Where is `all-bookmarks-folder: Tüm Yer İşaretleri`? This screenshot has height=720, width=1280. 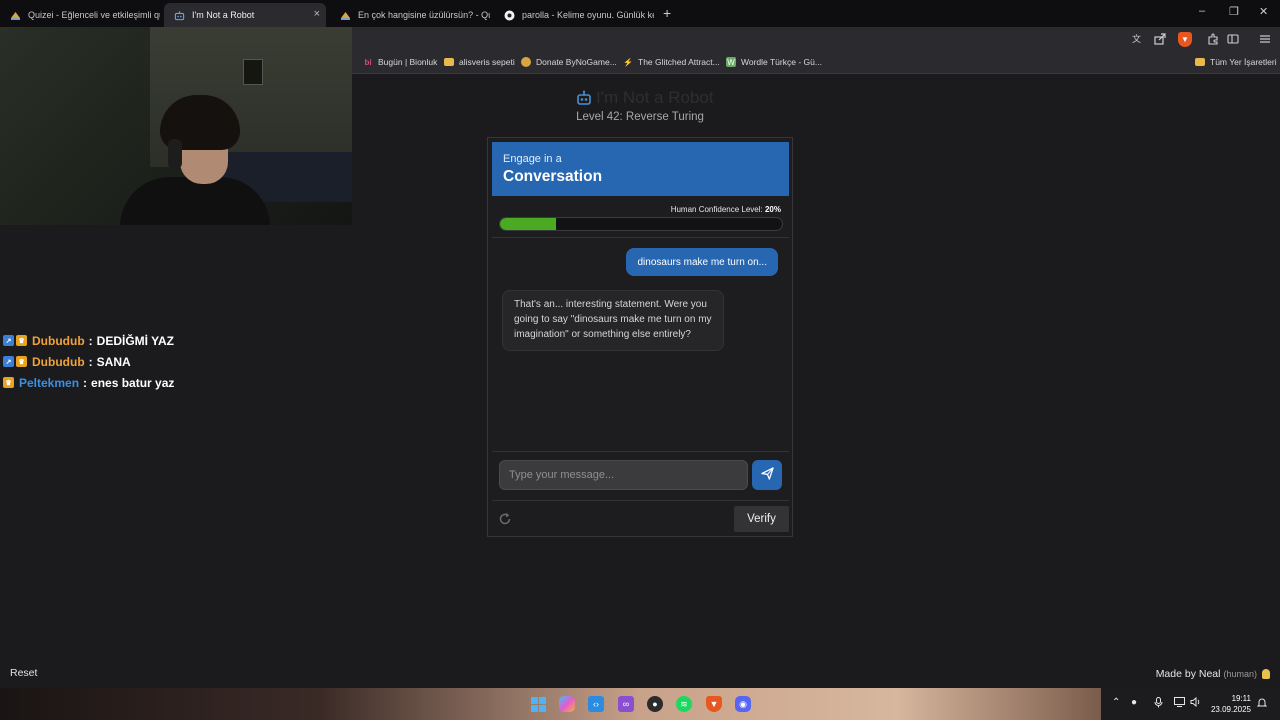
all-bookmarks-folder: Tüm Yer İşaretleri is located at coordinates (1236, 62).